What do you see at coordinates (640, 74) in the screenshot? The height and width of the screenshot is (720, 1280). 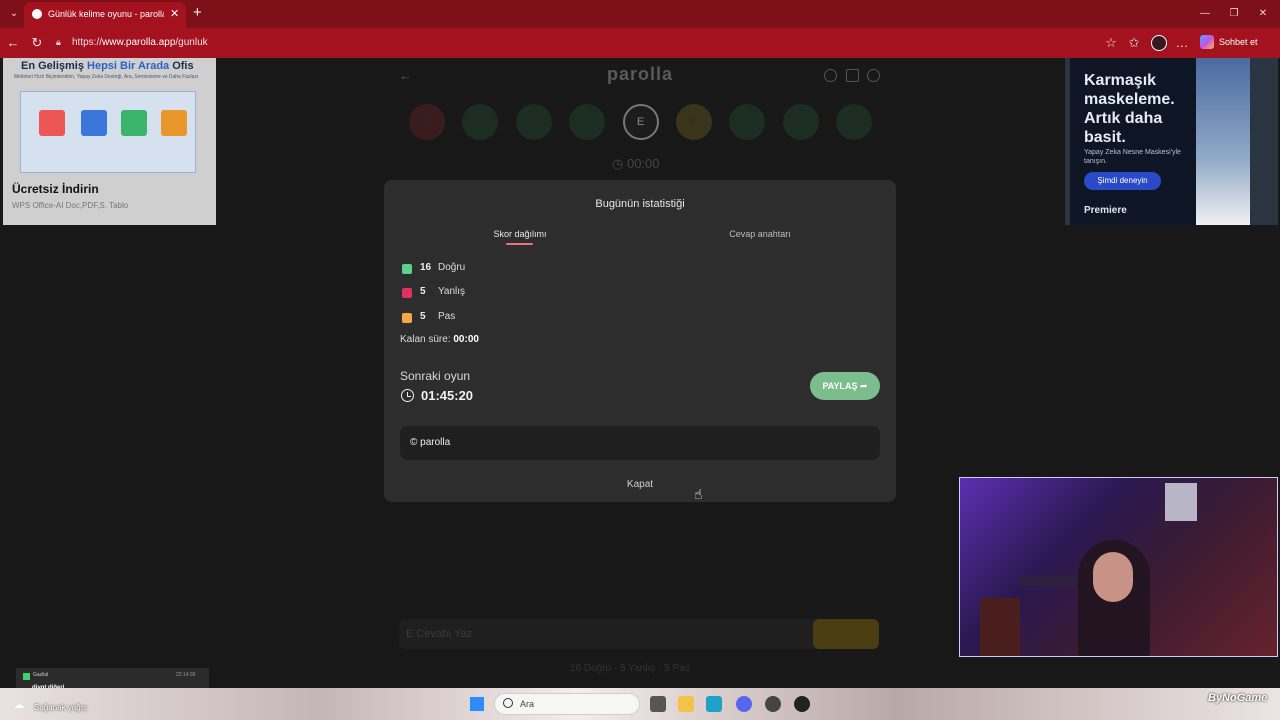 I see `game-logo: parolla` at bounding box center [640, 74].